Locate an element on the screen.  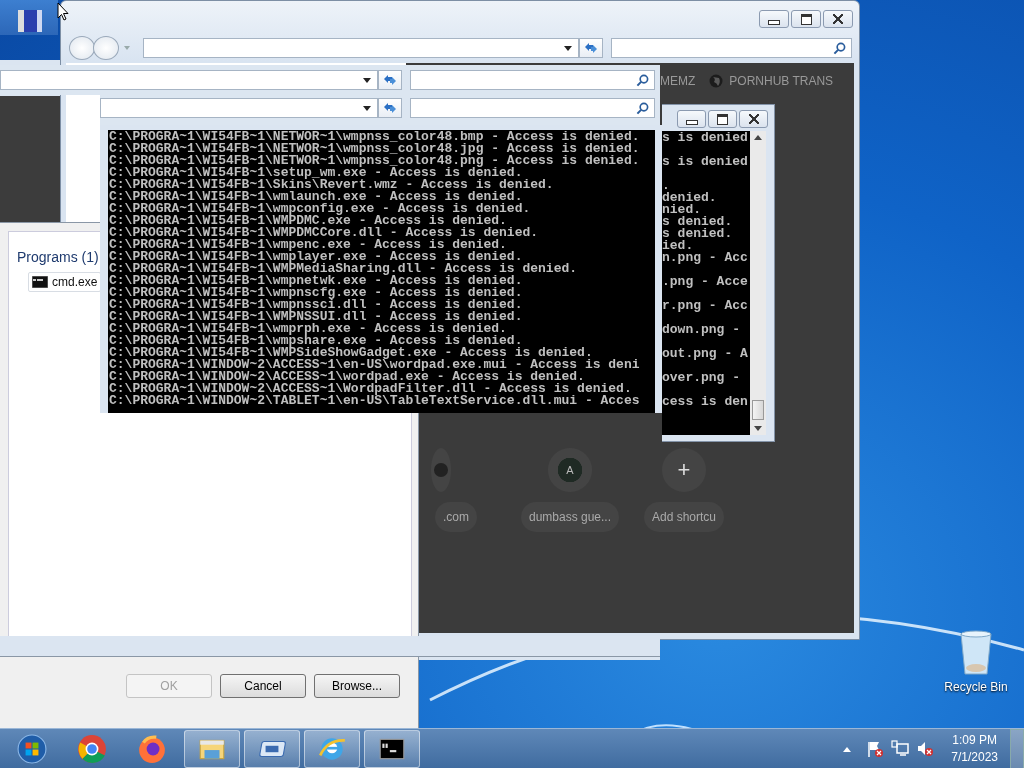
console-line: C:\PROGRA~1\WI54FB~1\wmprph.exe - Access is denied. is located at coordinates (307, 329).